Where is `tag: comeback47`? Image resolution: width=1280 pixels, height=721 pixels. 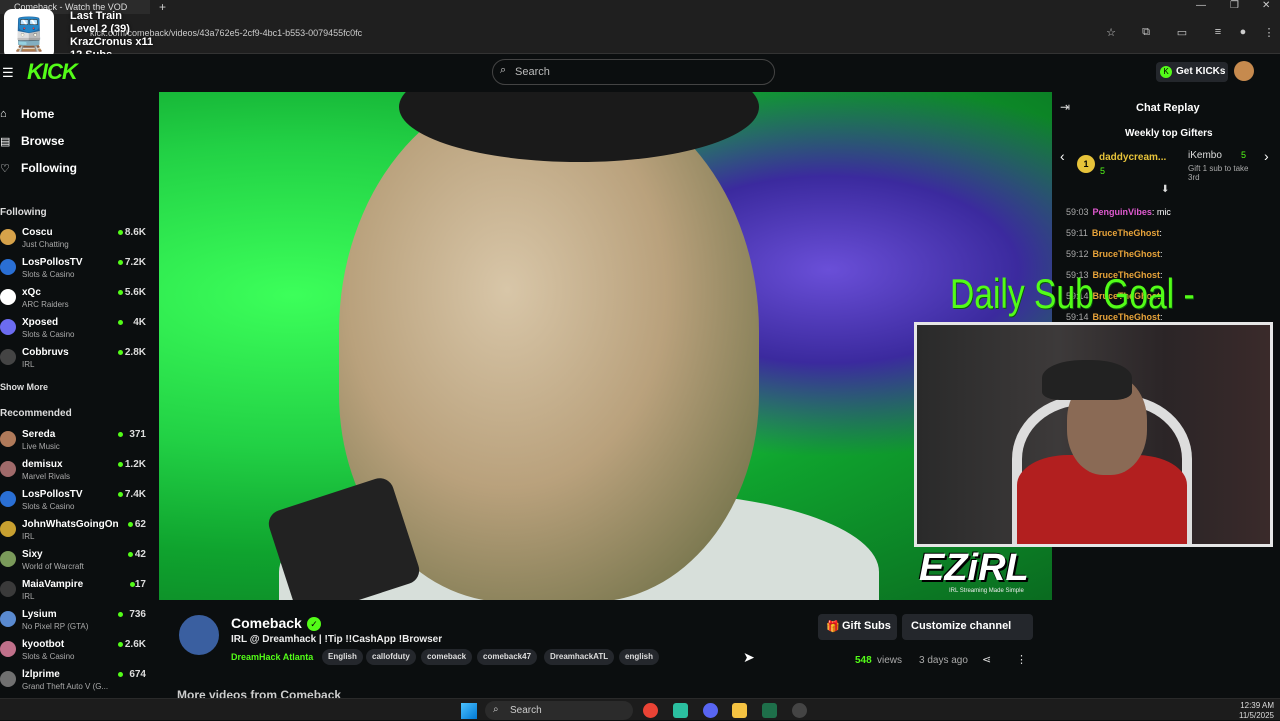
tag: comeback47 is located at coordinates (507, 657).